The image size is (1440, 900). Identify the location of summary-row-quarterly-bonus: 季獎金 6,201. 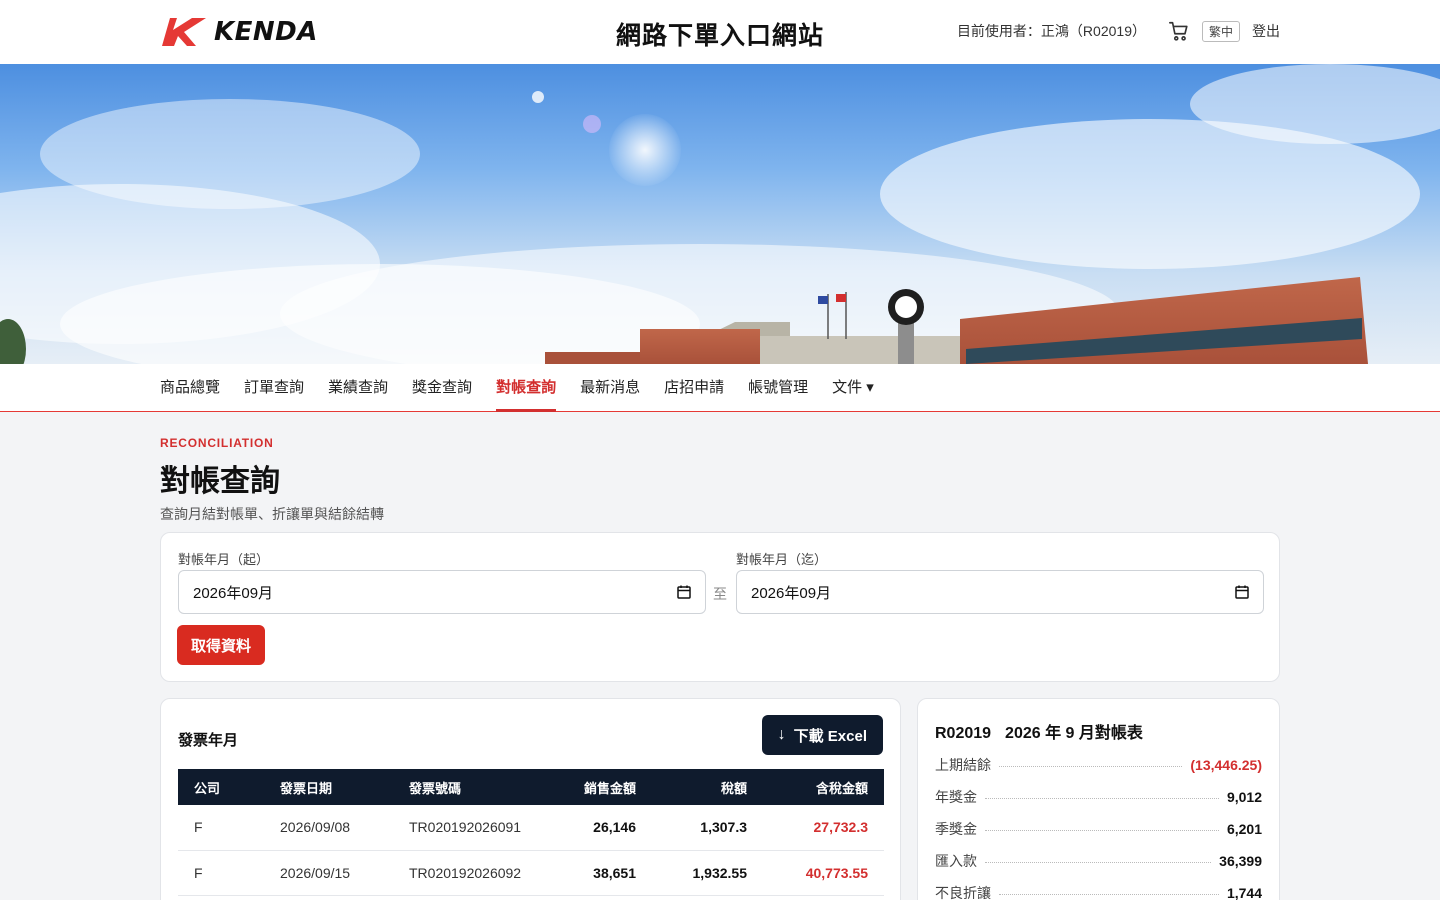
(1098, 829).